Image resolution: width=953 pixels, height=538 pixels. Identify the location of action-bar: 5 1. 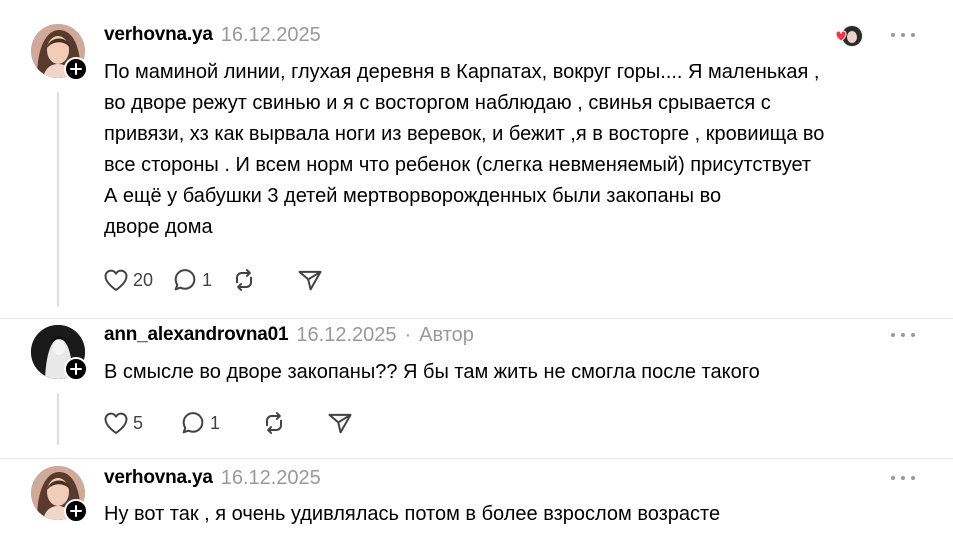
(237, 423).